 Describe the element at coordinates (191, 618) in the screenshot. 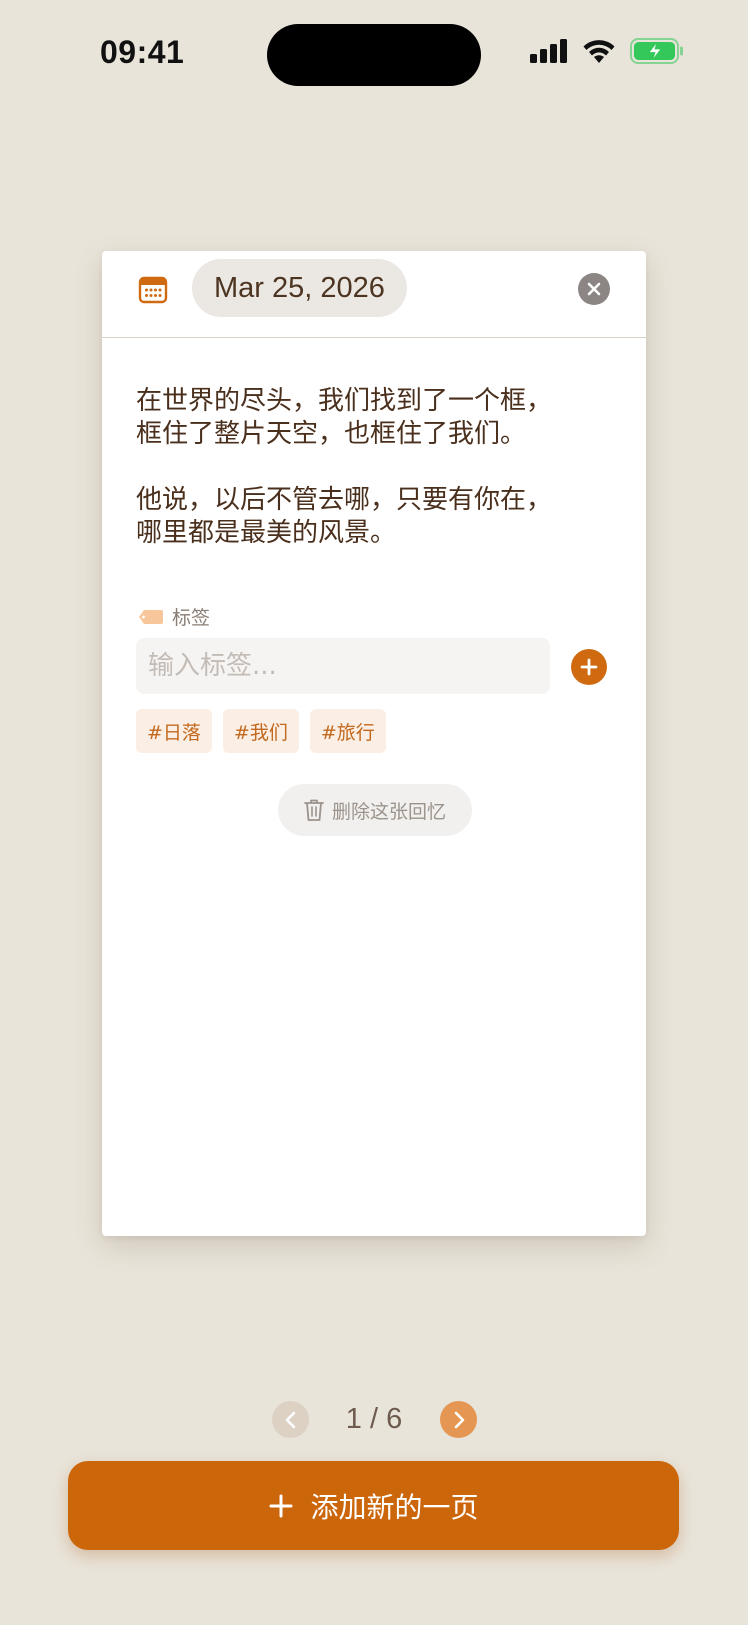

I see `tags-label: 标签` at that location.